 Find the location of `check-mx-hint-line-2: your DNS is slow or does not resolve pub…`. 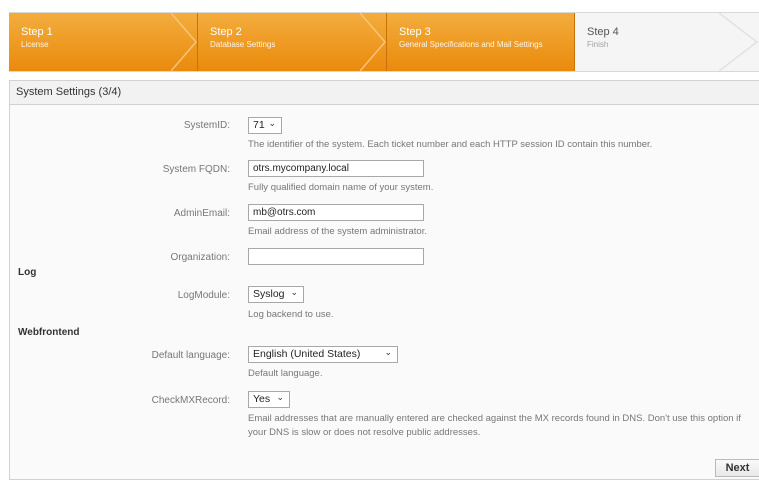

check-mx-hint-line-2: your DNS is slow or does not resolve pub… is located at coordinates (364, 432).